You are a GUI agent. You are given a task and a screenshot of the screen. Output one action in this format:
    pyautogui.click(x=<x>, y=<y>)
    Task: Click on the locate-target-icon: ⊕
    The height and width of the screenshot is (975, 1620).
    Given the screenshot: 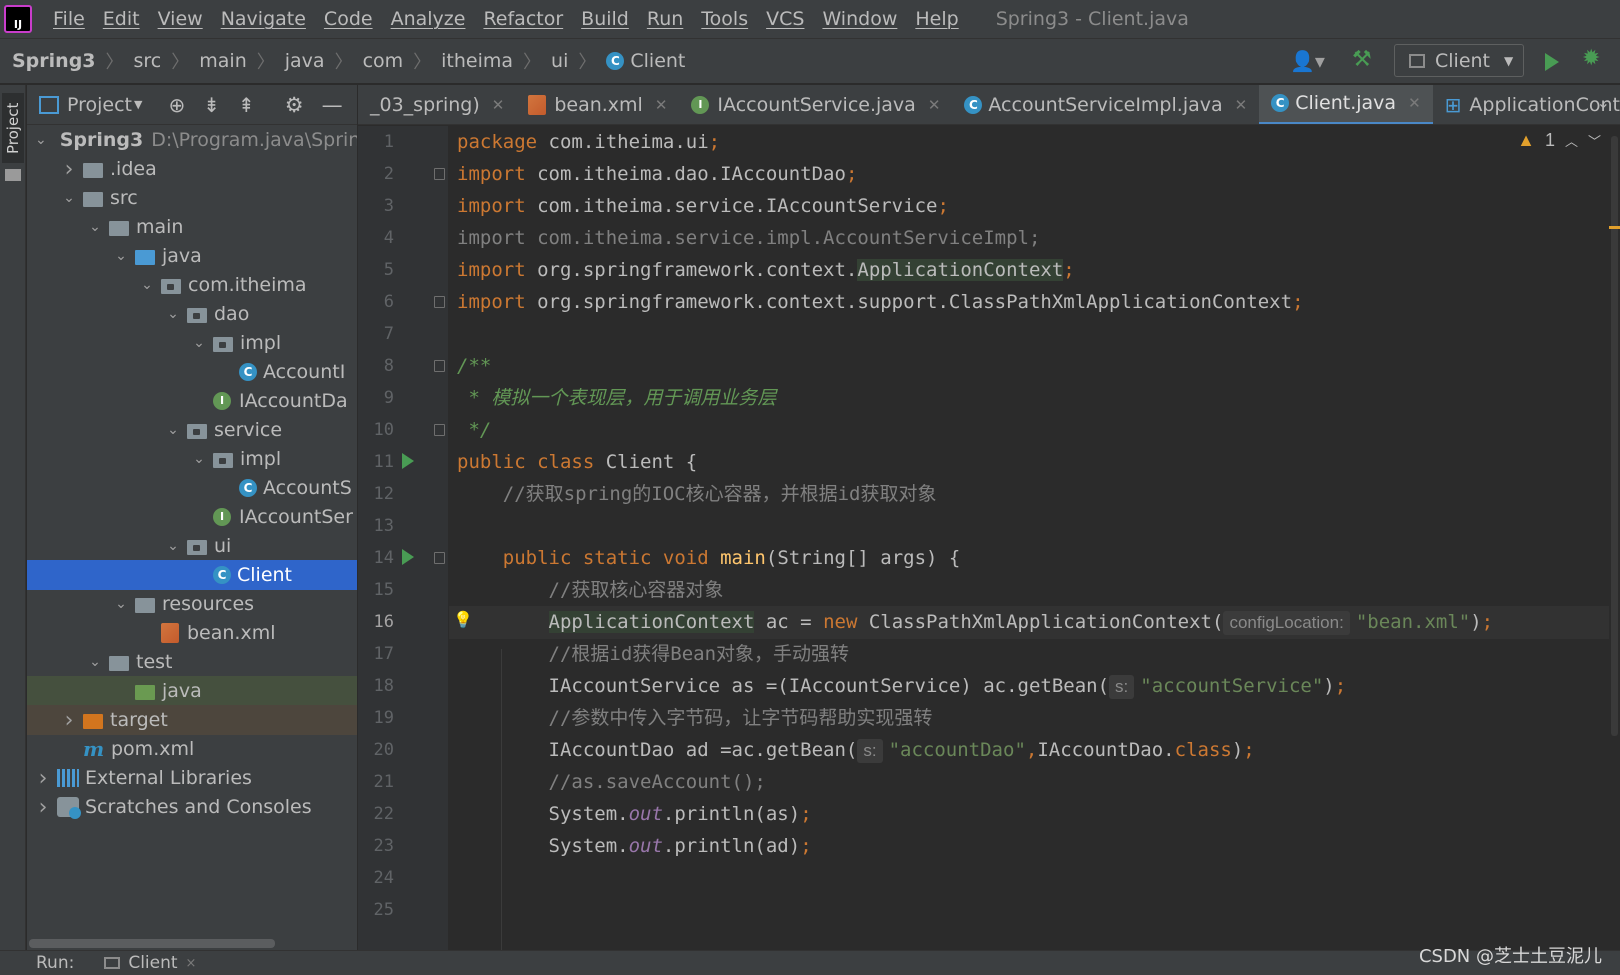 What is the action you would take?
    pyautogui.click(x=176, y=105)
    